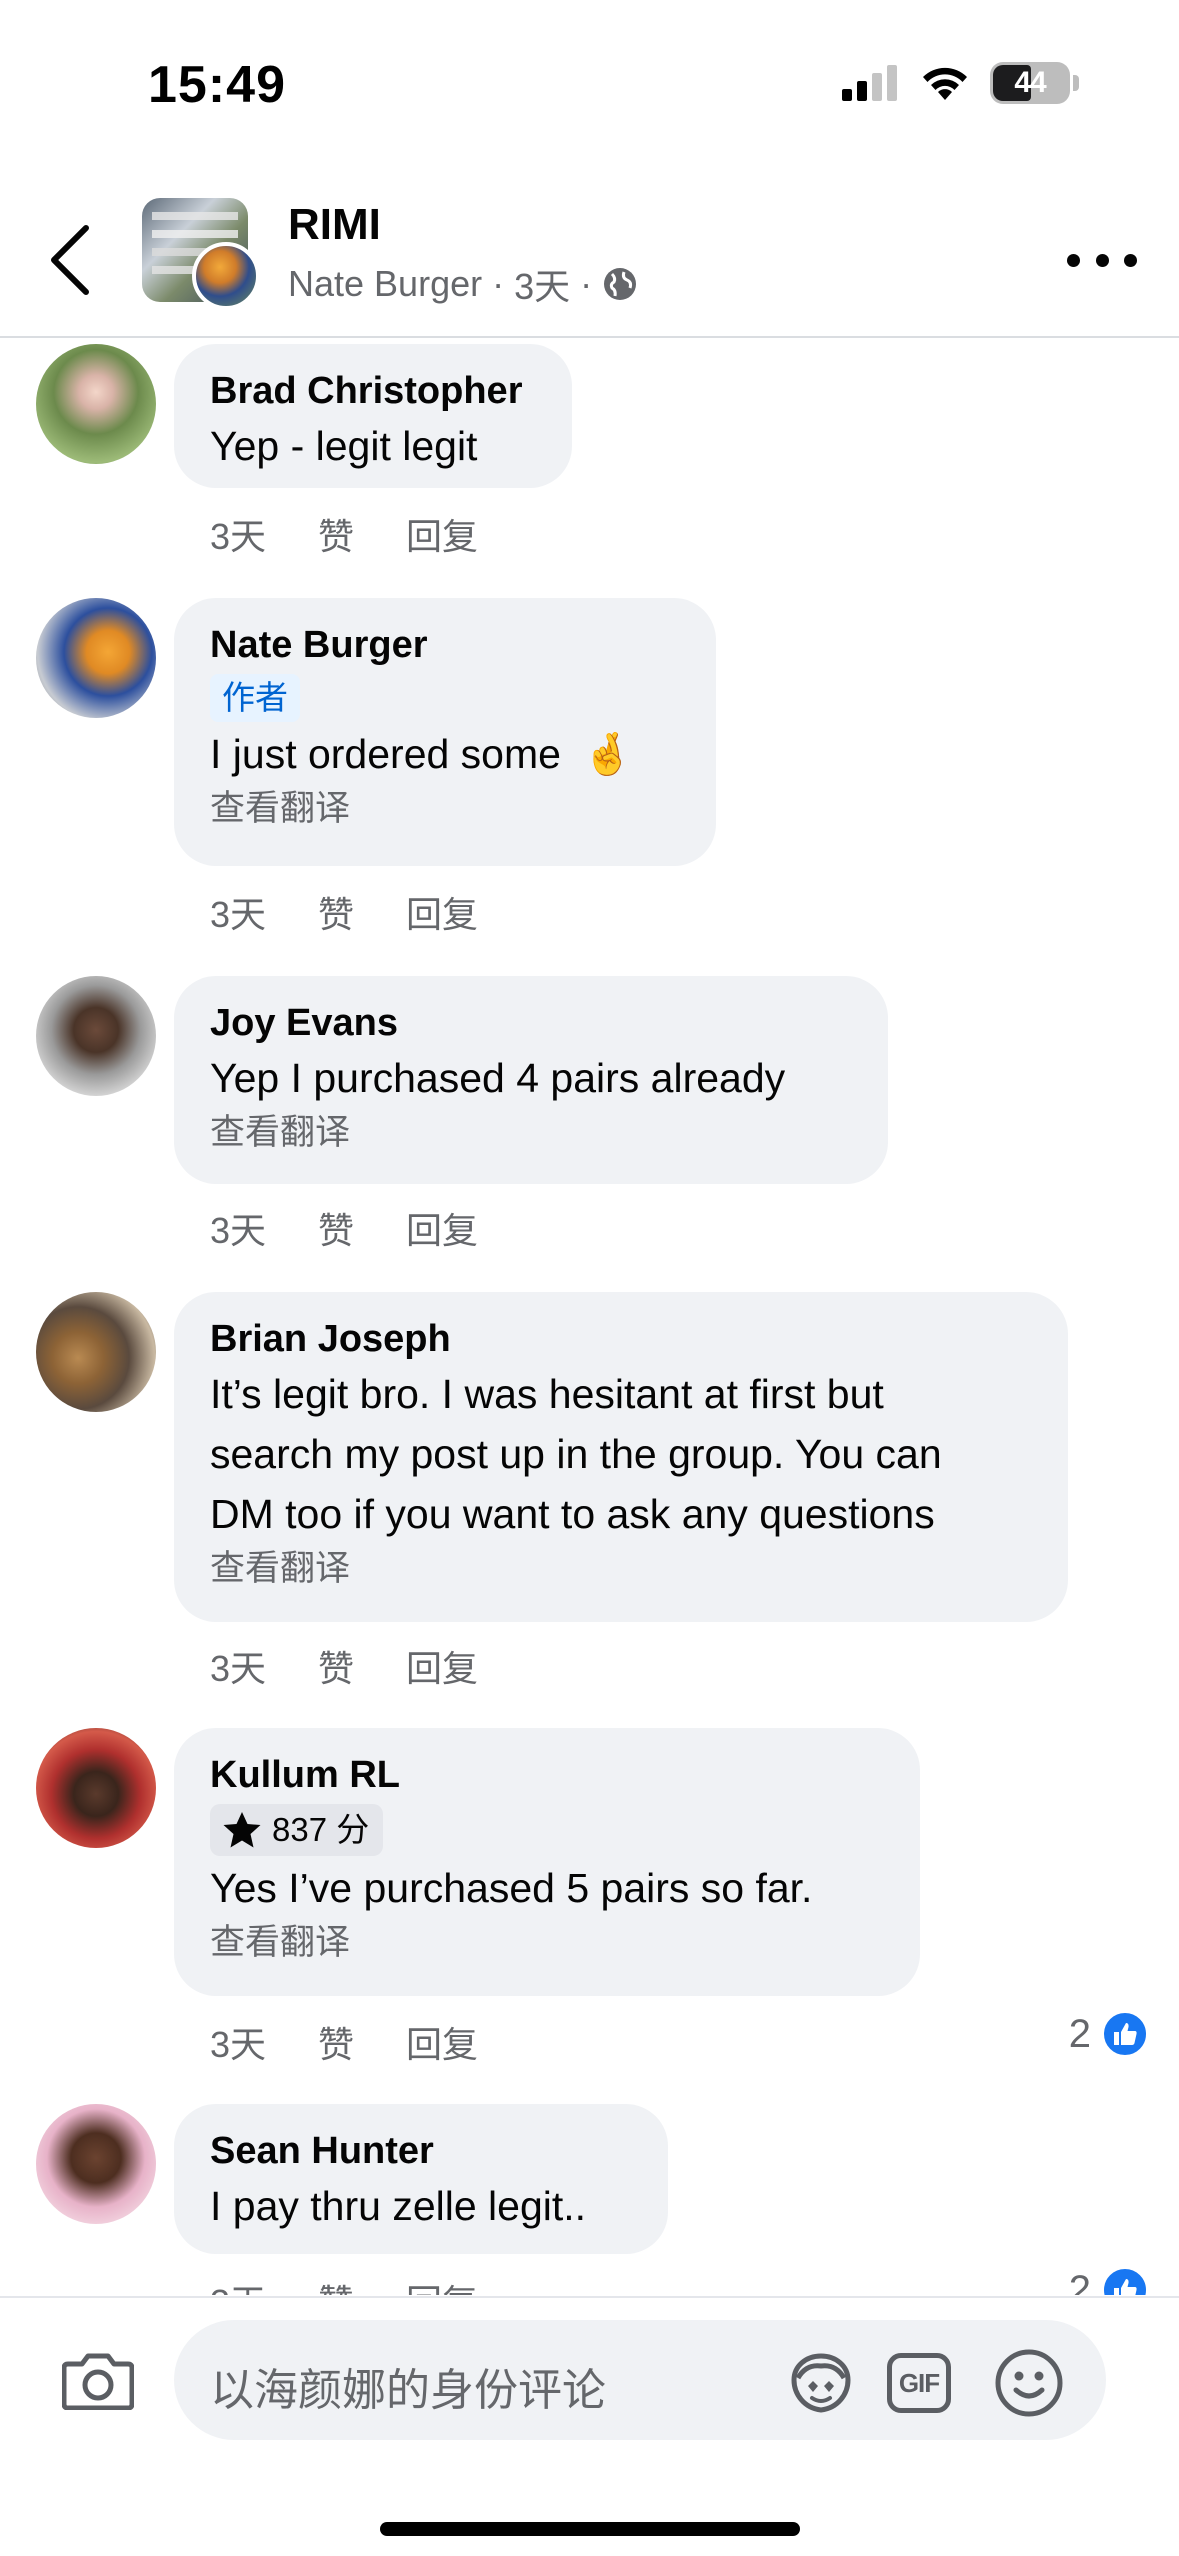  What do you see at coordinates (98, 2380) in the screenshot?
I see `camera-button` at bounding box center [98, 2380].